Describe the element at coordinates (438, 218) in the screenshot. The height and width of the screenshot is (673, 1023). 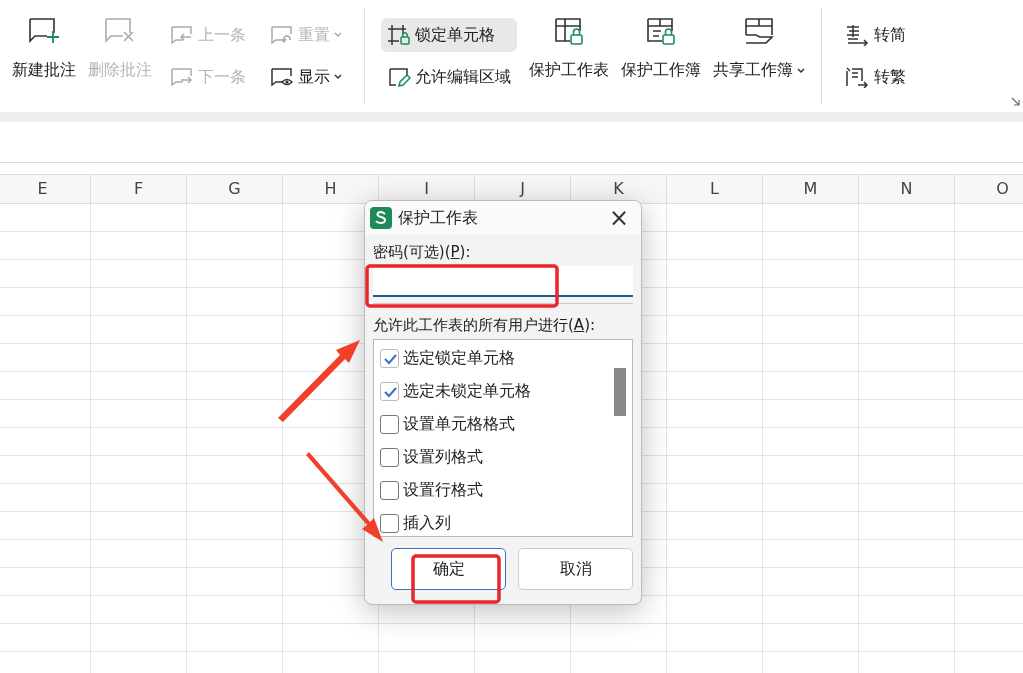
I see `dialog-title: 保护工作表` at that location.